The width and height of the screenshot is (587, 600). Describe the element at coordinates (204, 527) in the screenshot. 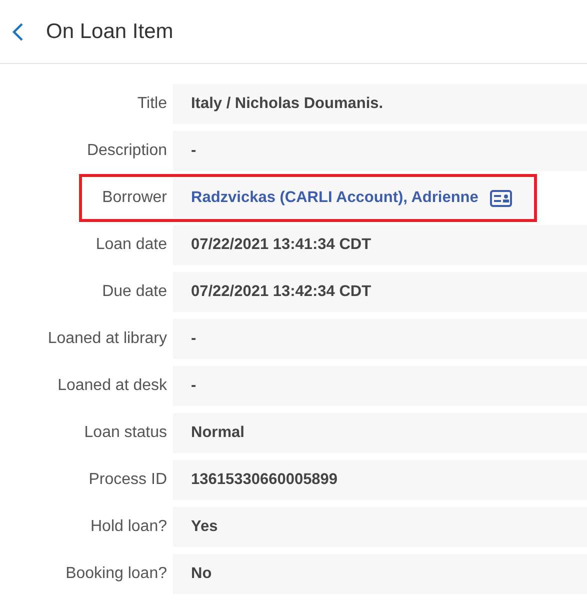

I see `field-value: Yes` at that location.